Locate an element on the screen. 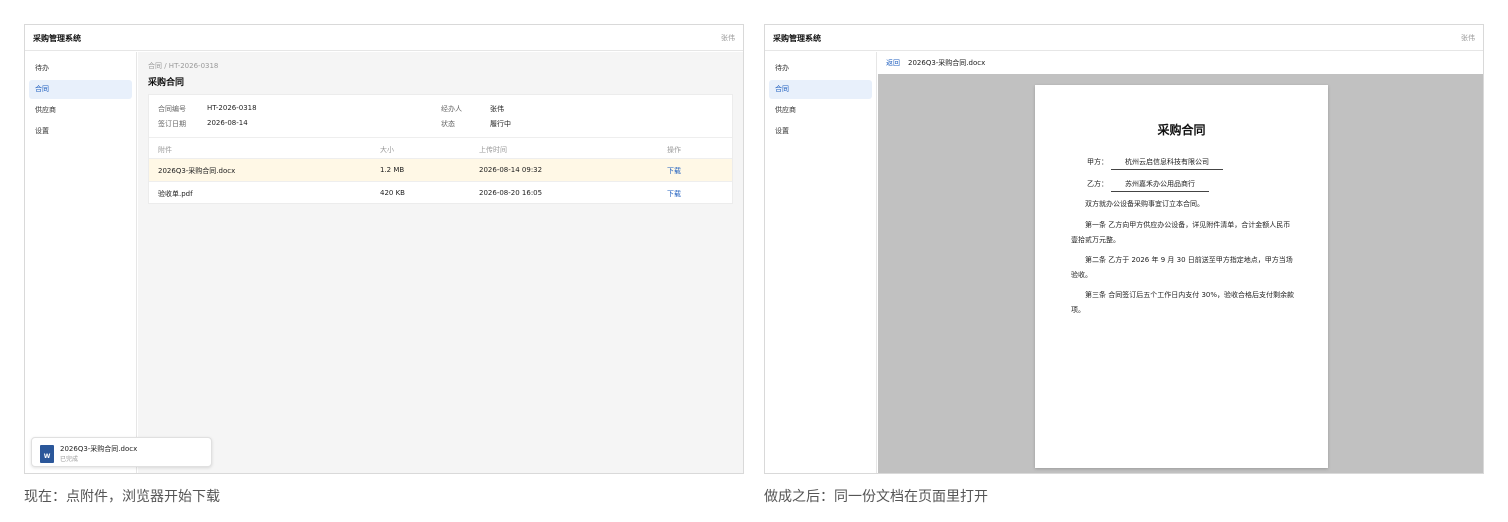  column-header-action: 操作 is located at coordinates (674, 150).